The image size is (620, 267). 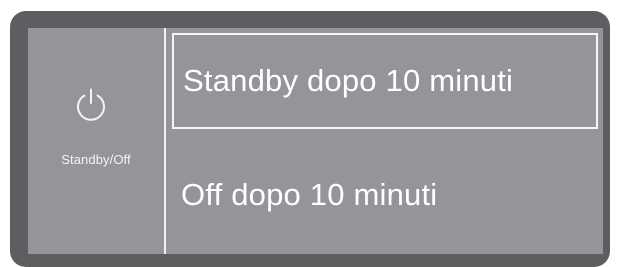 I want to click on mode-label: Standby/Off, so click(x=96, y=159).